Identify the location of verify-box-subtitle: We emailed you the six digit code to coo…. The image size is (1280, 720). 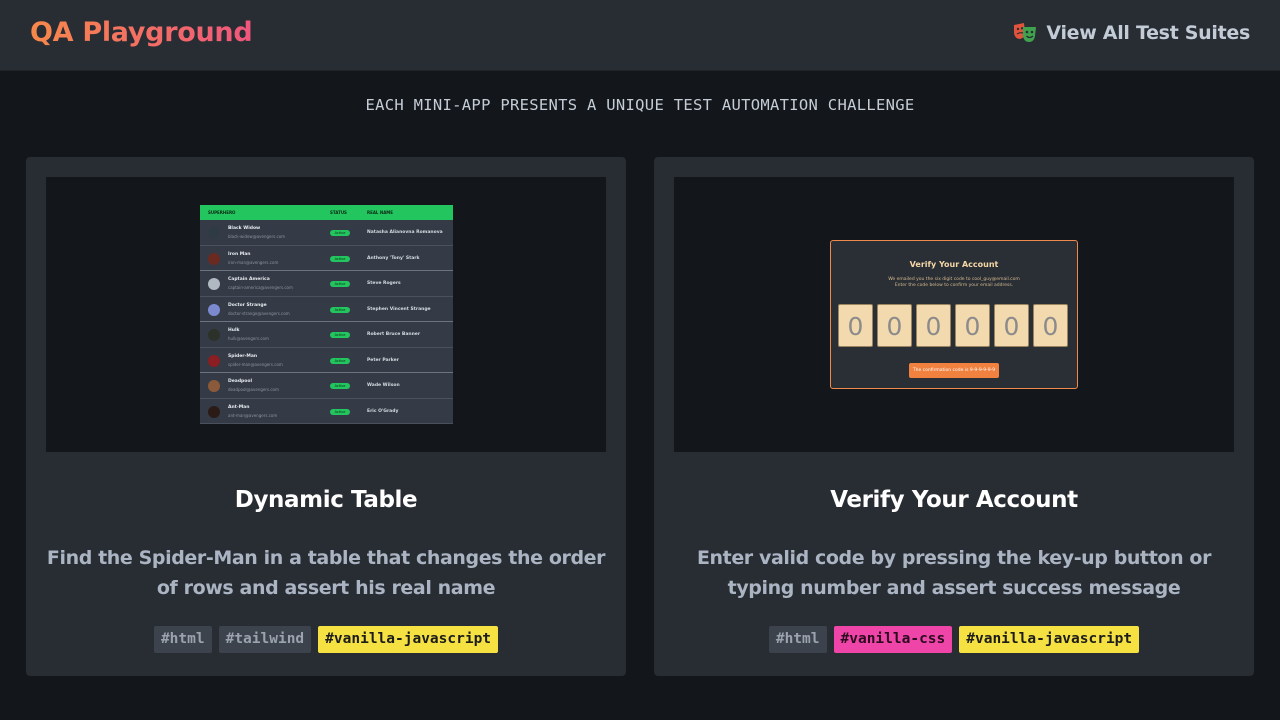
(954, 283).